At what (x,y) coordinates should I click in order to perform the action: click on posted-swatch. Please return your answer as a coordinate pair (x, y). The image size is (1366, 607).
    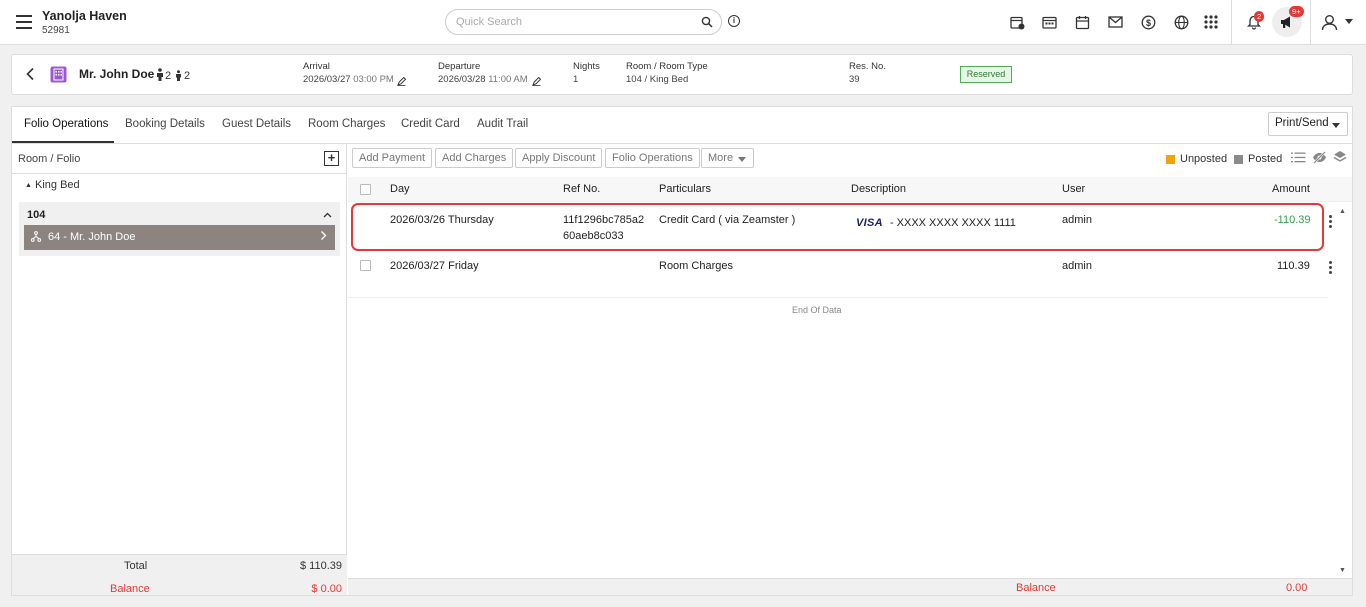
    Looking at the image, I should click on (1238, 159).